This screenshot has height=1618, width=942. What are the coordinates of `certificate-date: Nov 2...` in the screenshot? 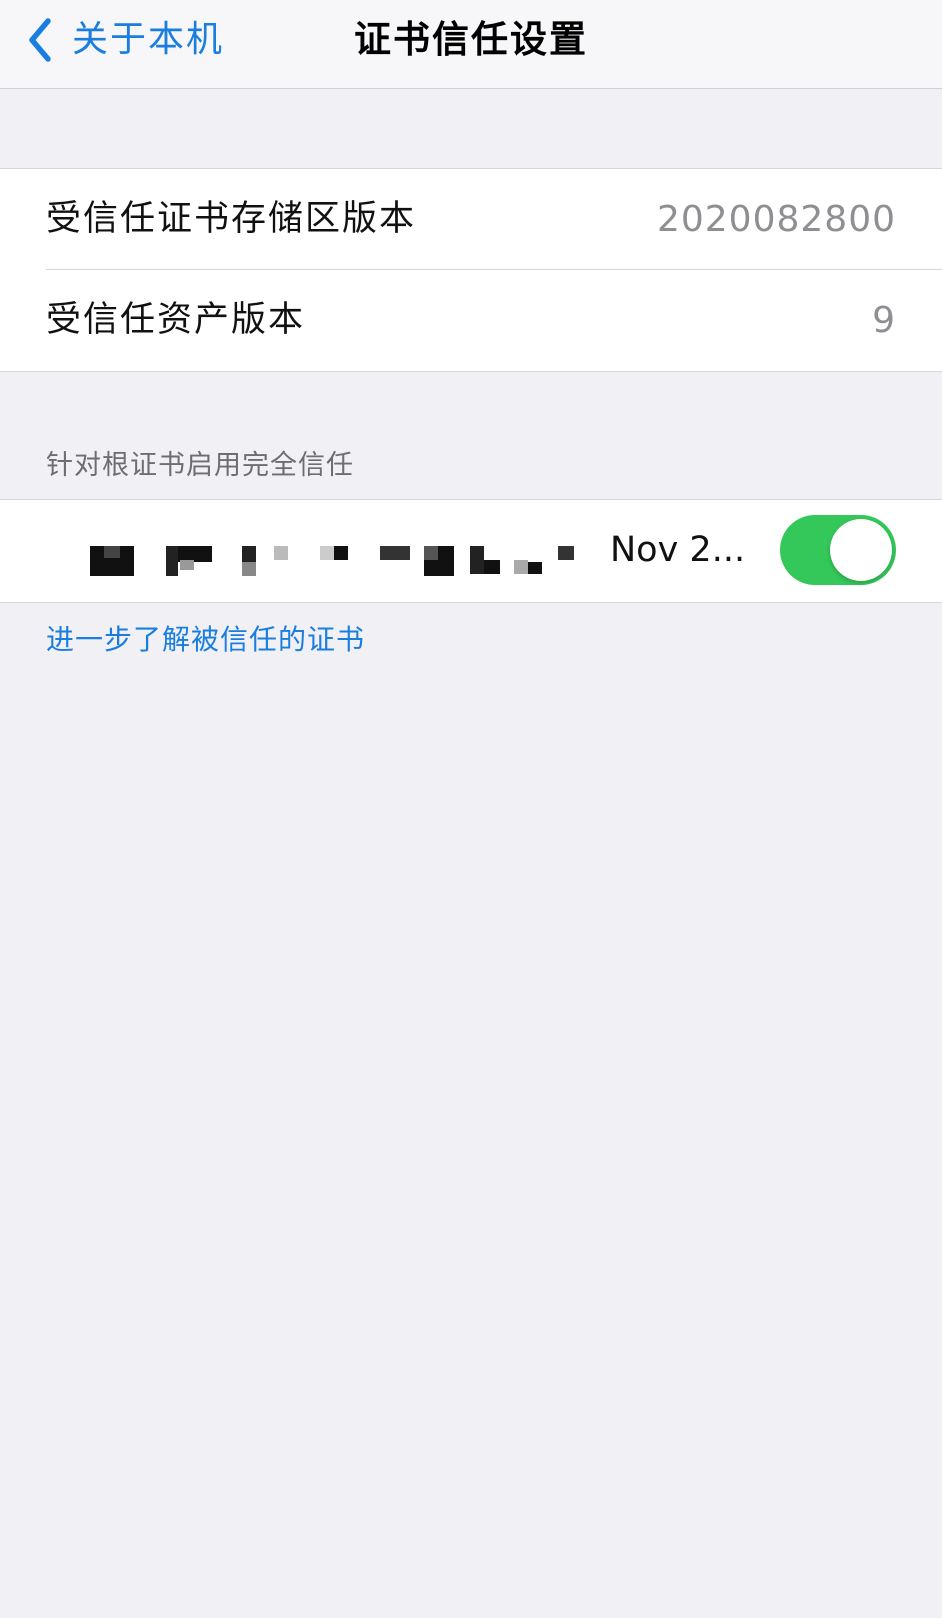 It's located at (678, 550).